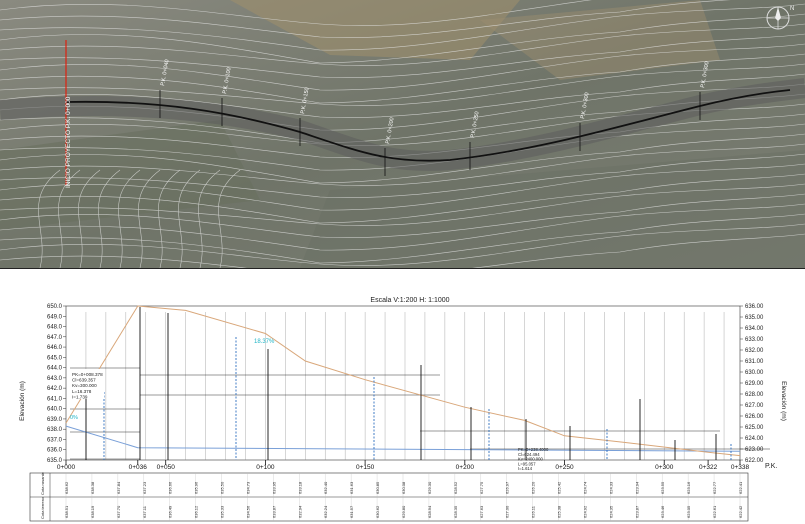  What do you see at coordinates (533, 511) in the screenshot?
I see `guitar-value: 626.11` at bounding box center [533, 511].